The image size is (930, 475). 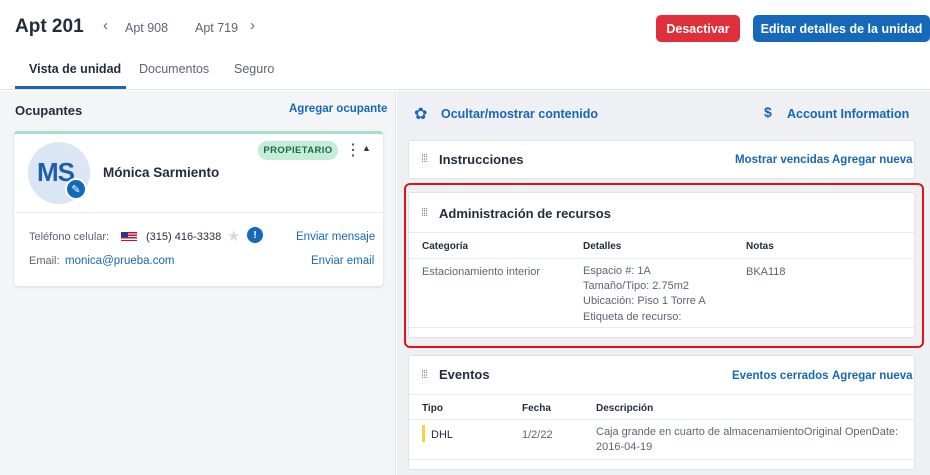 What do you see at coordinates (216, 28) in the screenshot?
I see `next-apt-link: Apt 719` at bounding box center [216, 28].